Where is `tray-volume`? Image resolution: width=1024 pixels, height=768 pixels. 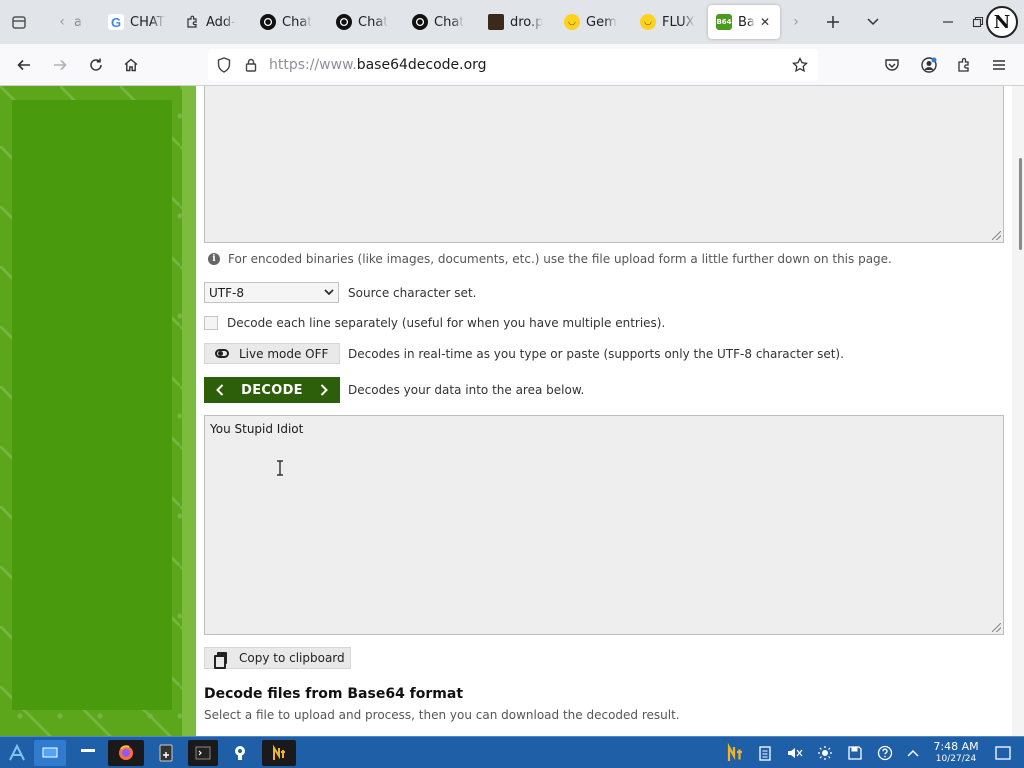
tray-volume is located at coordinates (795, 753).